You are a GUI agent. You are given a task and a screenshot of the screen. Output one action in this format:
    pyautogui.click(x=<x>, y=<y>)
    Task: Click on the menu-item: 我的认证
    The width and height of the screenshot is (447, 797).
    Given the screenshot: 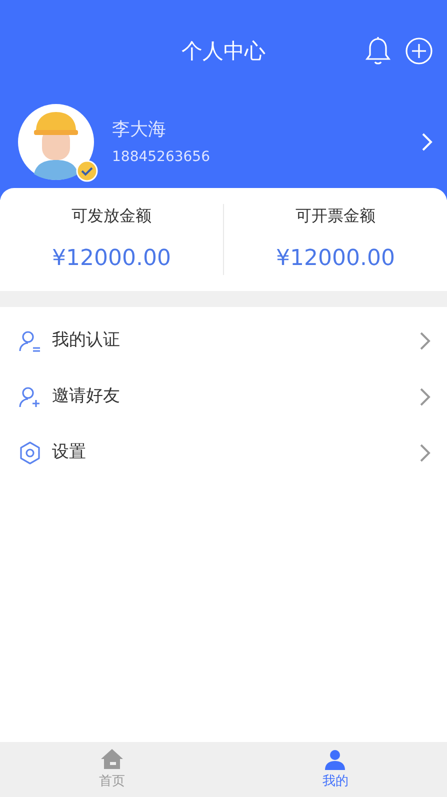 What is the action you would take?
    pyautogui.click(x=223, y=341)
    